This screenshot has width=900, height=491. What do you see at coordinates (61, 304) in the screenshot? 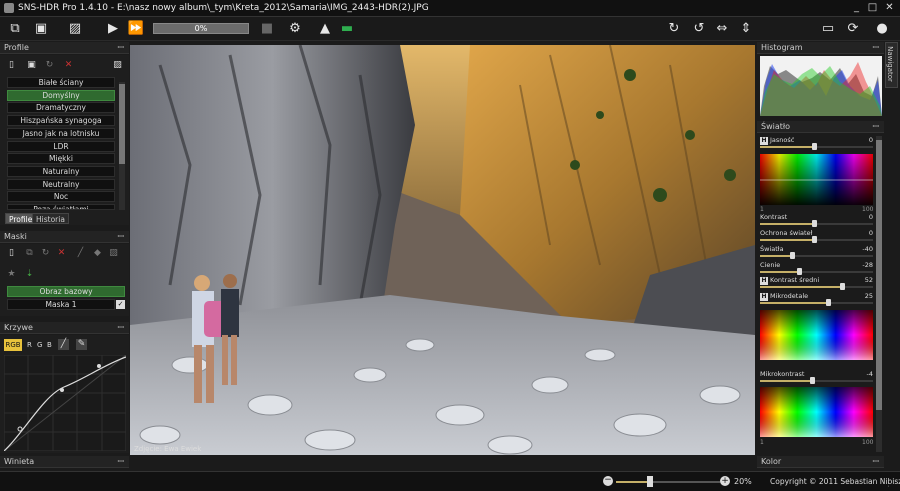
I see `mask-item-1: Maska 1` at bounding box center [61, 304].